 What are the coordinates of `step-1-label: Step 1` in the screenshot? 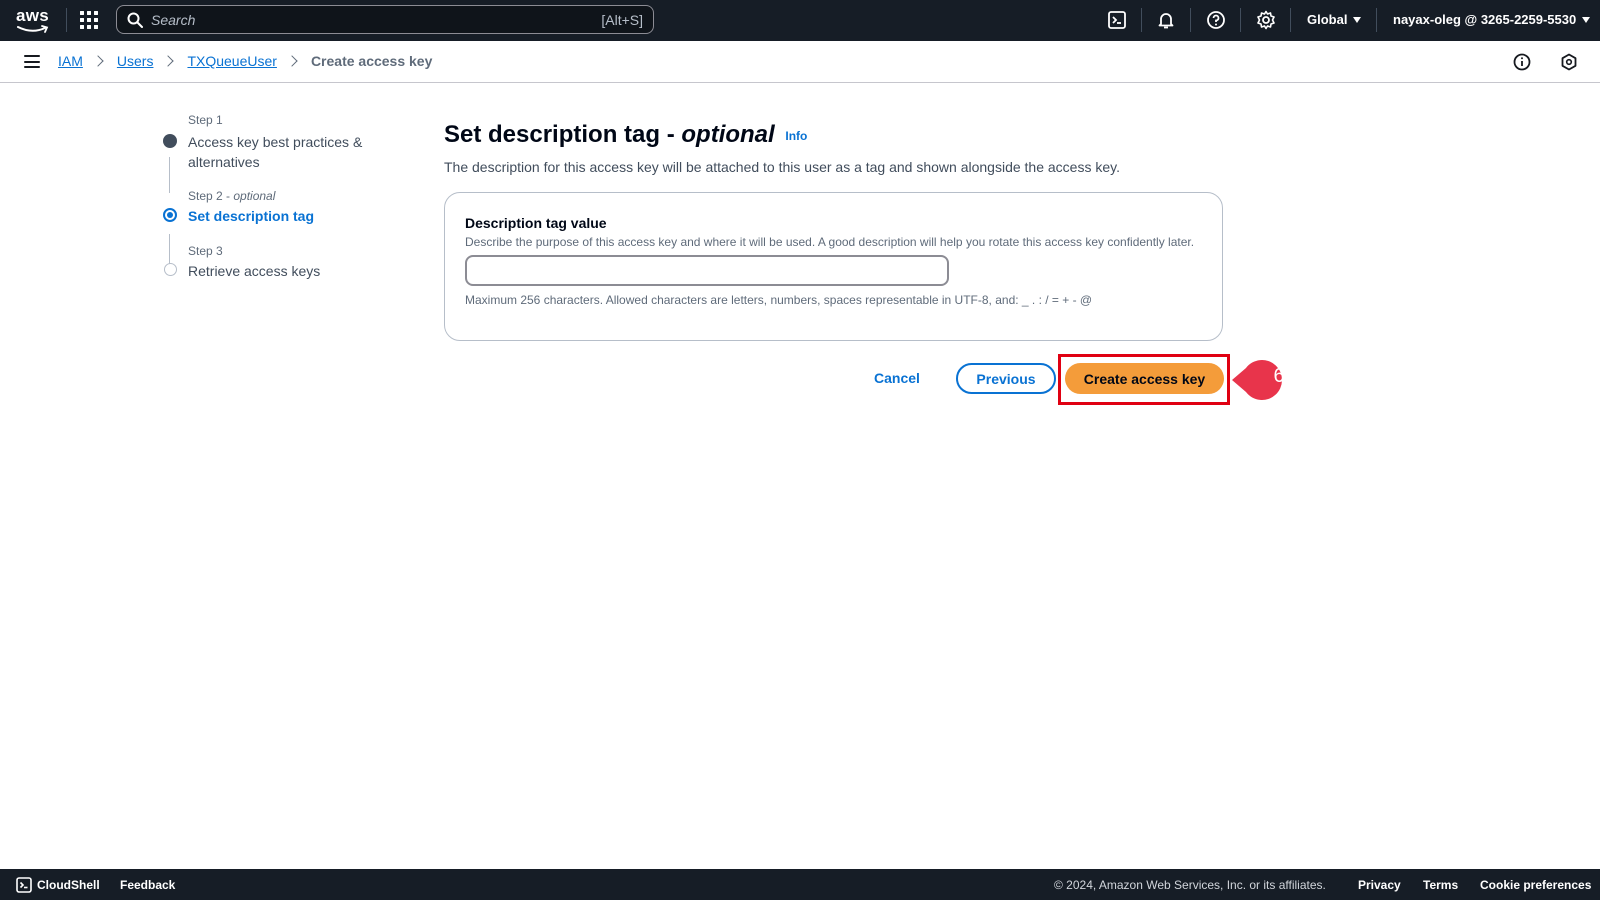 It's located at (205, 120).